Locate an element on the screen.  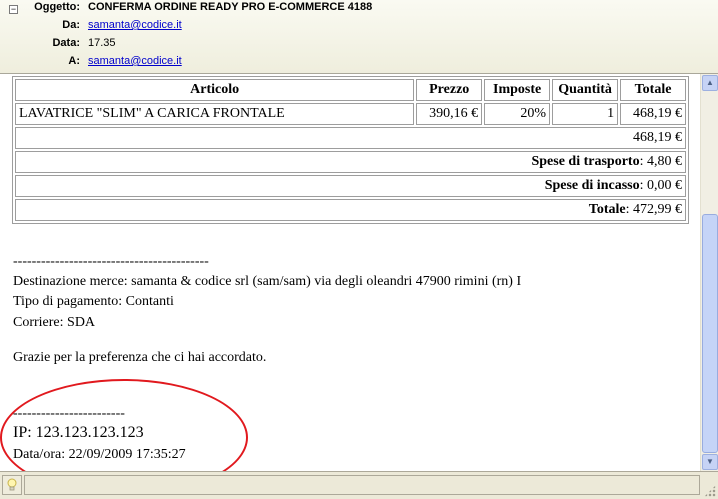
cell-articolo: LAVATRICE "SLIM" A CARICA FRONTALE is located at coordinates (215, 114).